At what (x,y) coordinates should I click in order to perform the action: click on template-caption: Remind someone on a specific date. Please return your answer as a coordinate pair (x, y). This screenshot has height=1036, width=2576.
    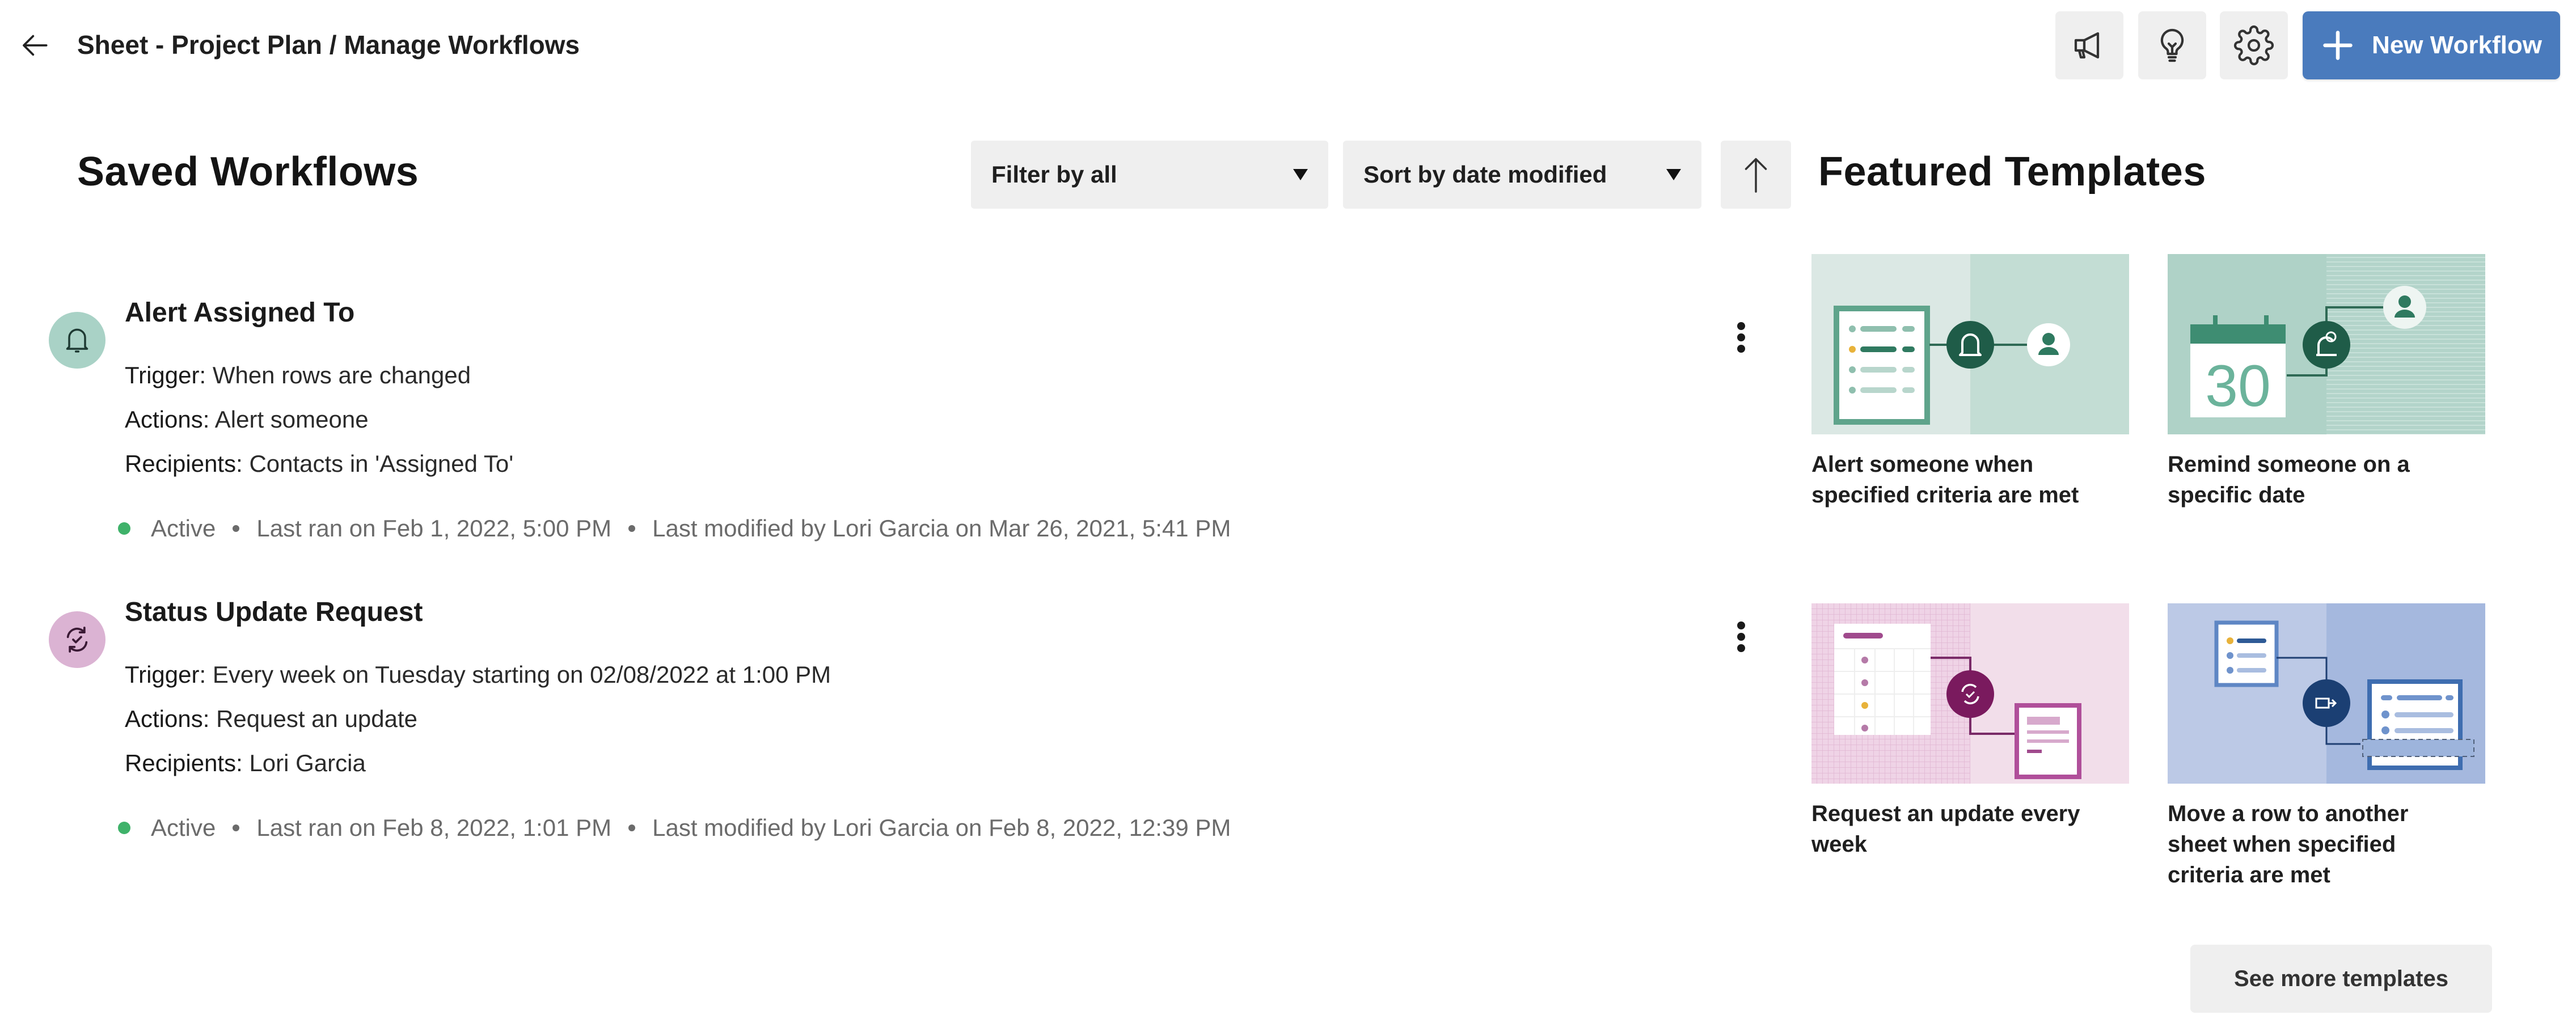
    Looking at the image, I should click on (2289, 480).